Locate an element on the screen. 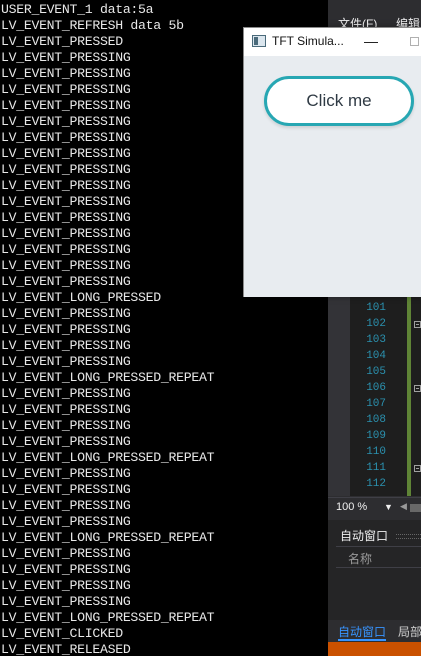 The height and width of the screenshot is (656, 421). line-number: 111 is located at coordinates (376, 468).